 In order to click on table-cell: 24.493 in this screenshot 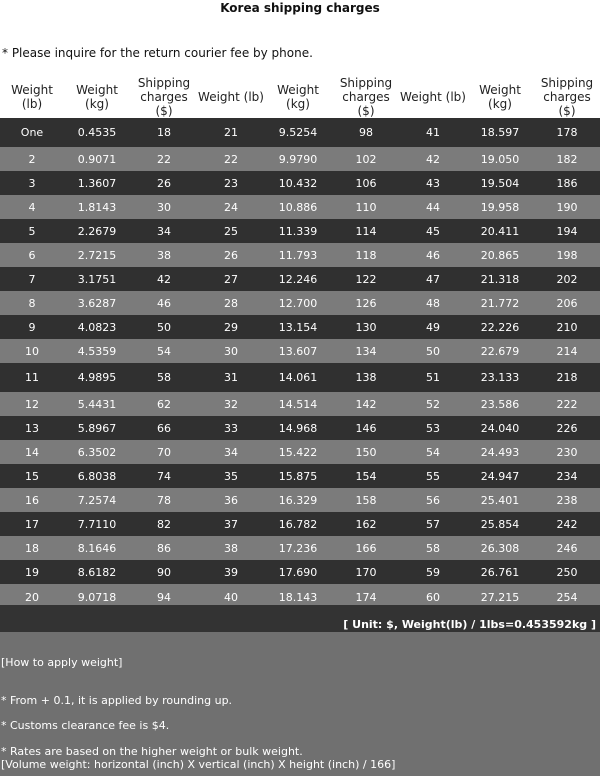, I will do `click(500, 452)`.